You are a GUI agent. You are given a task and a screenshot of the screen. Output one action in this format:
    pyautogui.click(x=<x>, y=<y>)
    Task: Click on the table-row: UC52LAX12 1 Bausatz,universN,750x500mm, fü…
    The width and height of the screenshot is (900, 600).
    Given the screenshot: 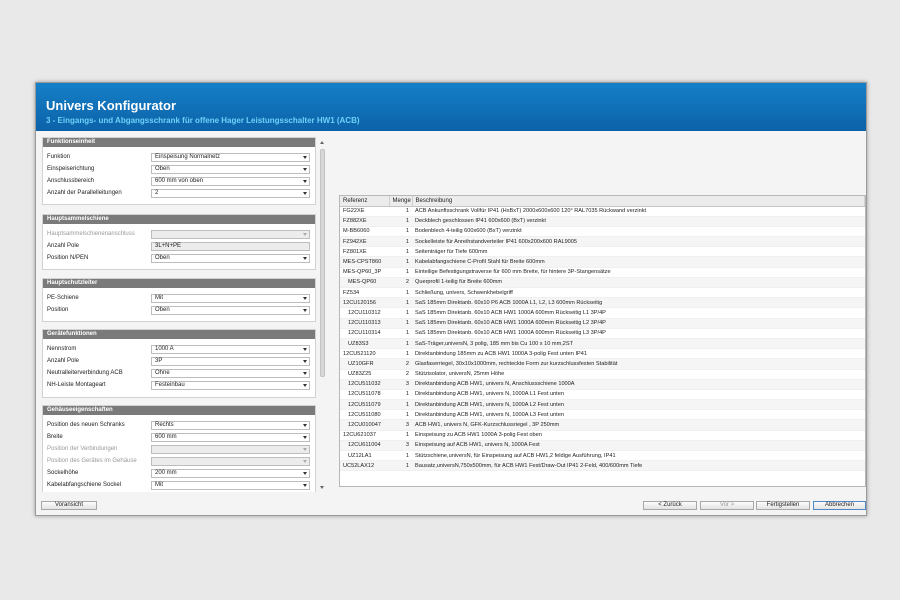 What is the action you would take?
    pyautogui.click(x=602, y=466)
    